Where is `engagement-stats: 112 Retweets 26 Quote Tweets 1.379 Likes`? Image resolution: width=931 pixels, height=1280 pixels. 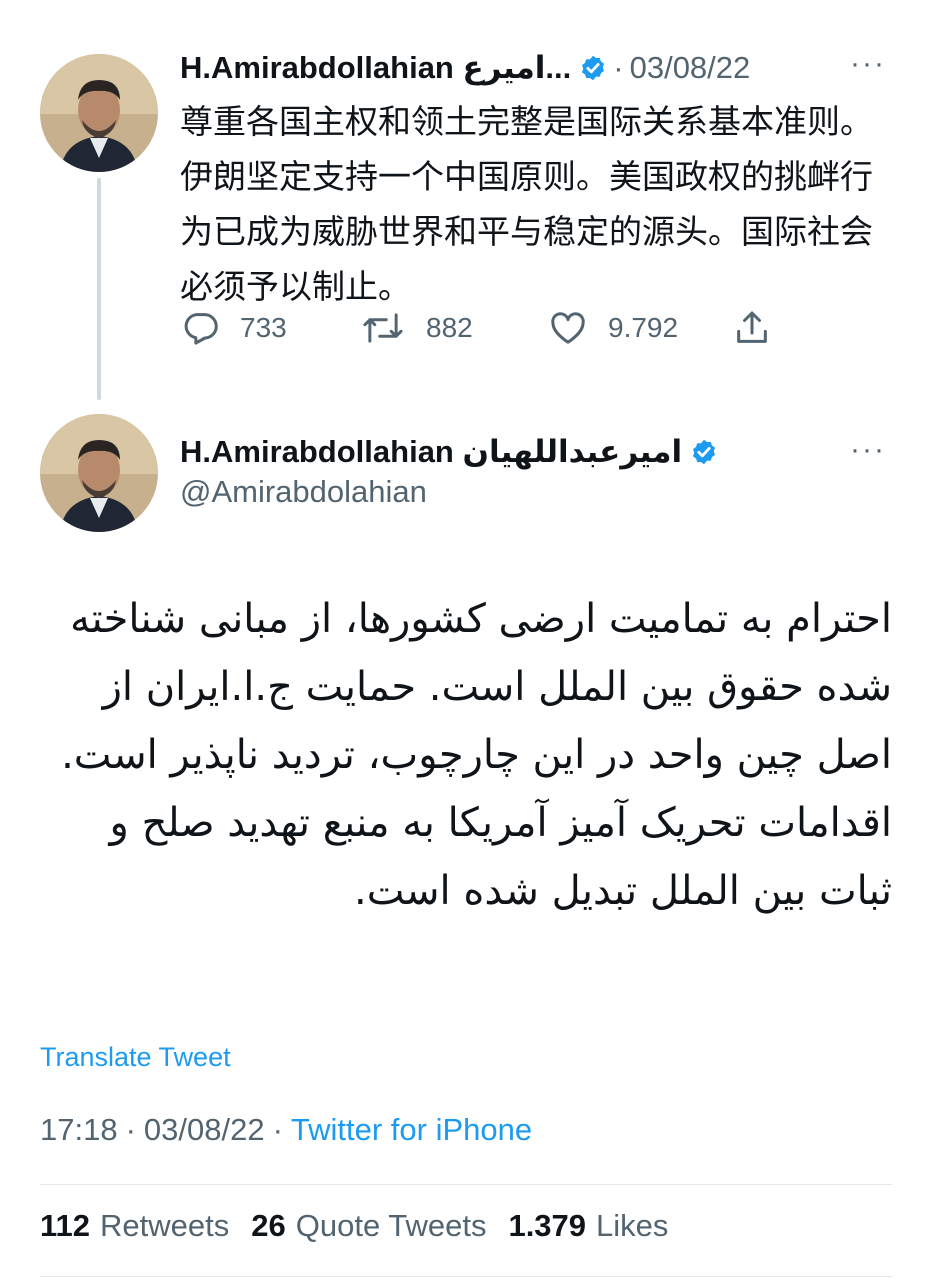
engagement-stats: 112 Retweets 26 Quote Tweets 1.379 Likes is located at coordinates (365, 1226).